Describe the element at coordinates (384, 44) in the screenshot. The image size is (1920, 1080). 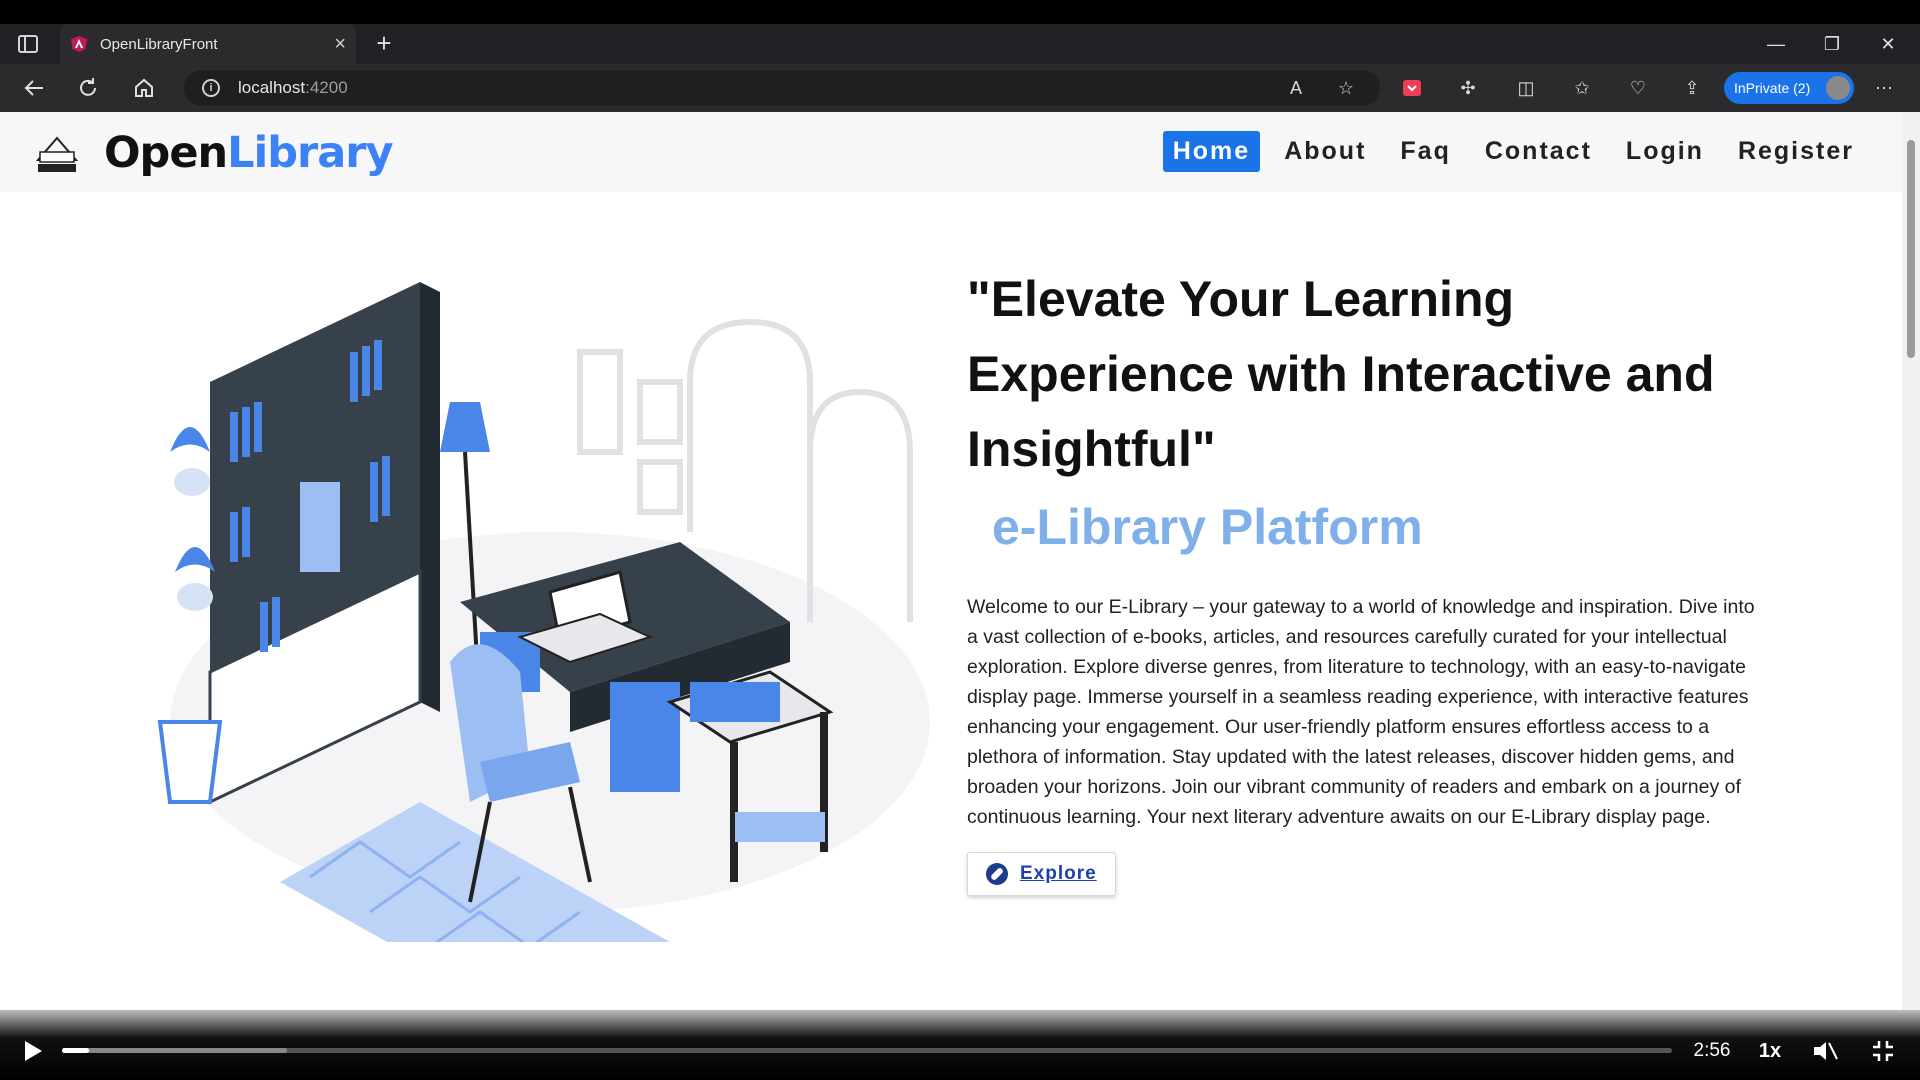
I see `new-tab-icon: +` at that location.